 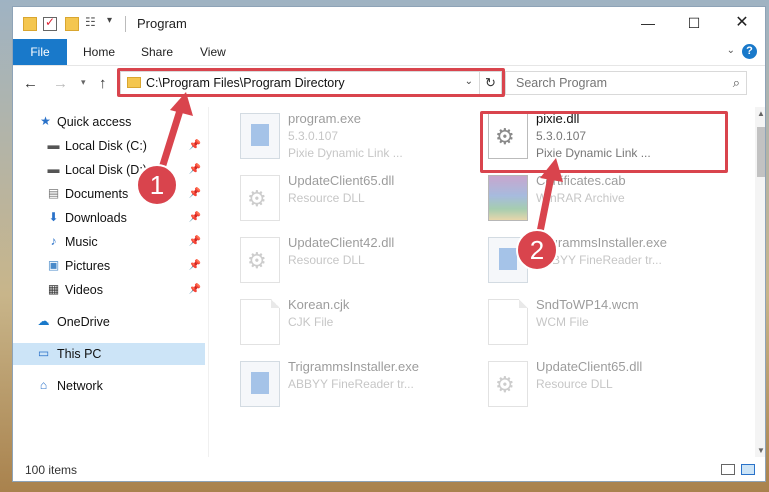 What do you see at coordinates (181, 104) in the screenshot?
I see `arrow-1-head` at bounding box center [181, 104].